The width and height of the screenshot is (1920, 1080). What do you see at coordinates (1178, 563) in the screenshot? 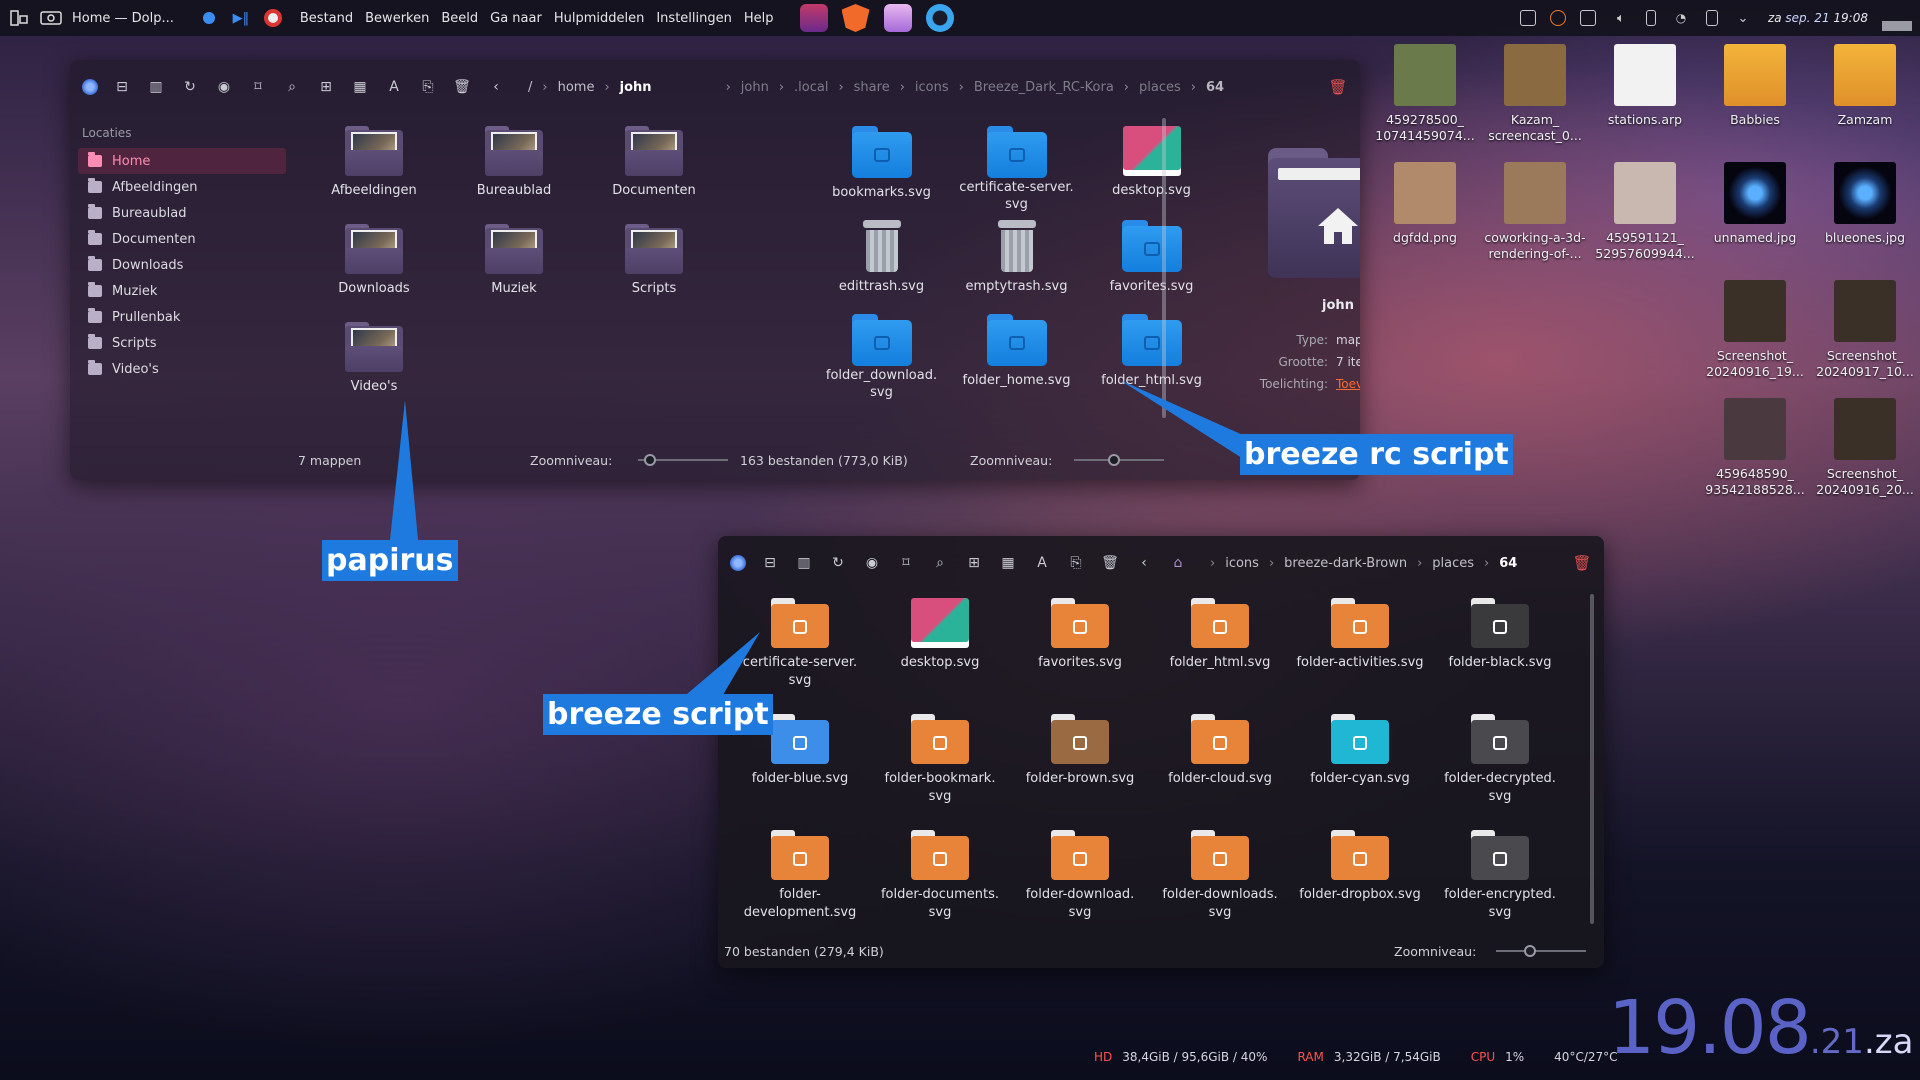
I see `home-folder-icon: ⌂` at bounding box center [1178, 563].